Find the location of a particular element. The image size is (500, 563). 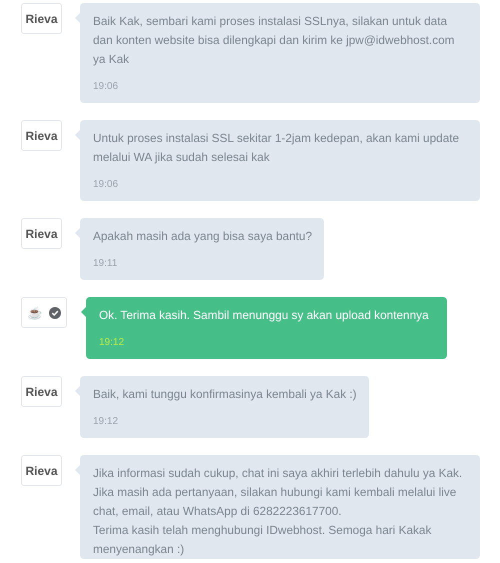

message-time: 19:11 is located at coordinates (105, 264).